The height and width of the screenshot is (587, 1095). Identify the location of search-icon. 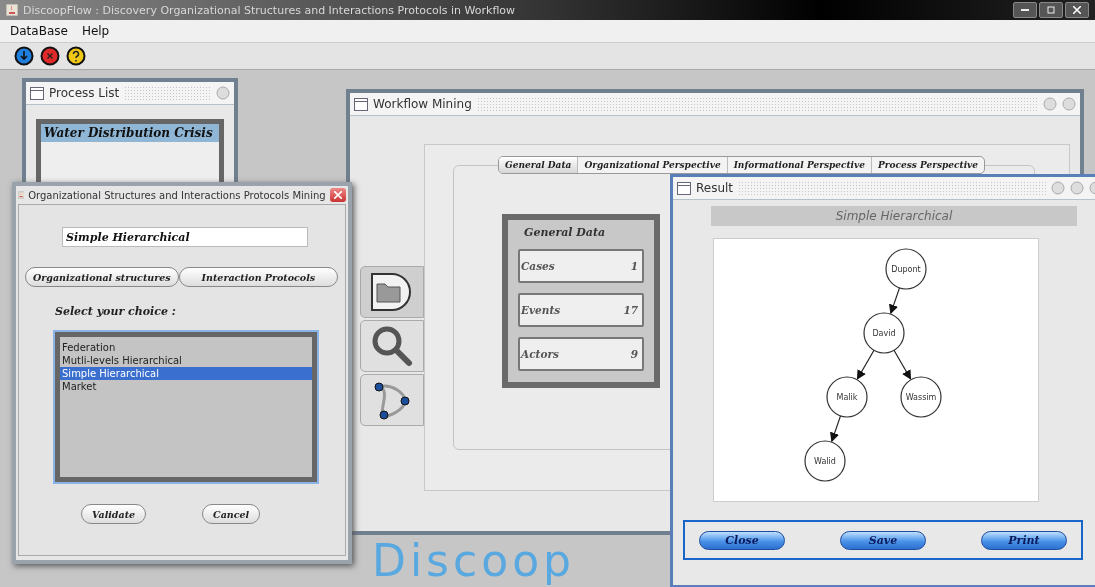
(392, 346).